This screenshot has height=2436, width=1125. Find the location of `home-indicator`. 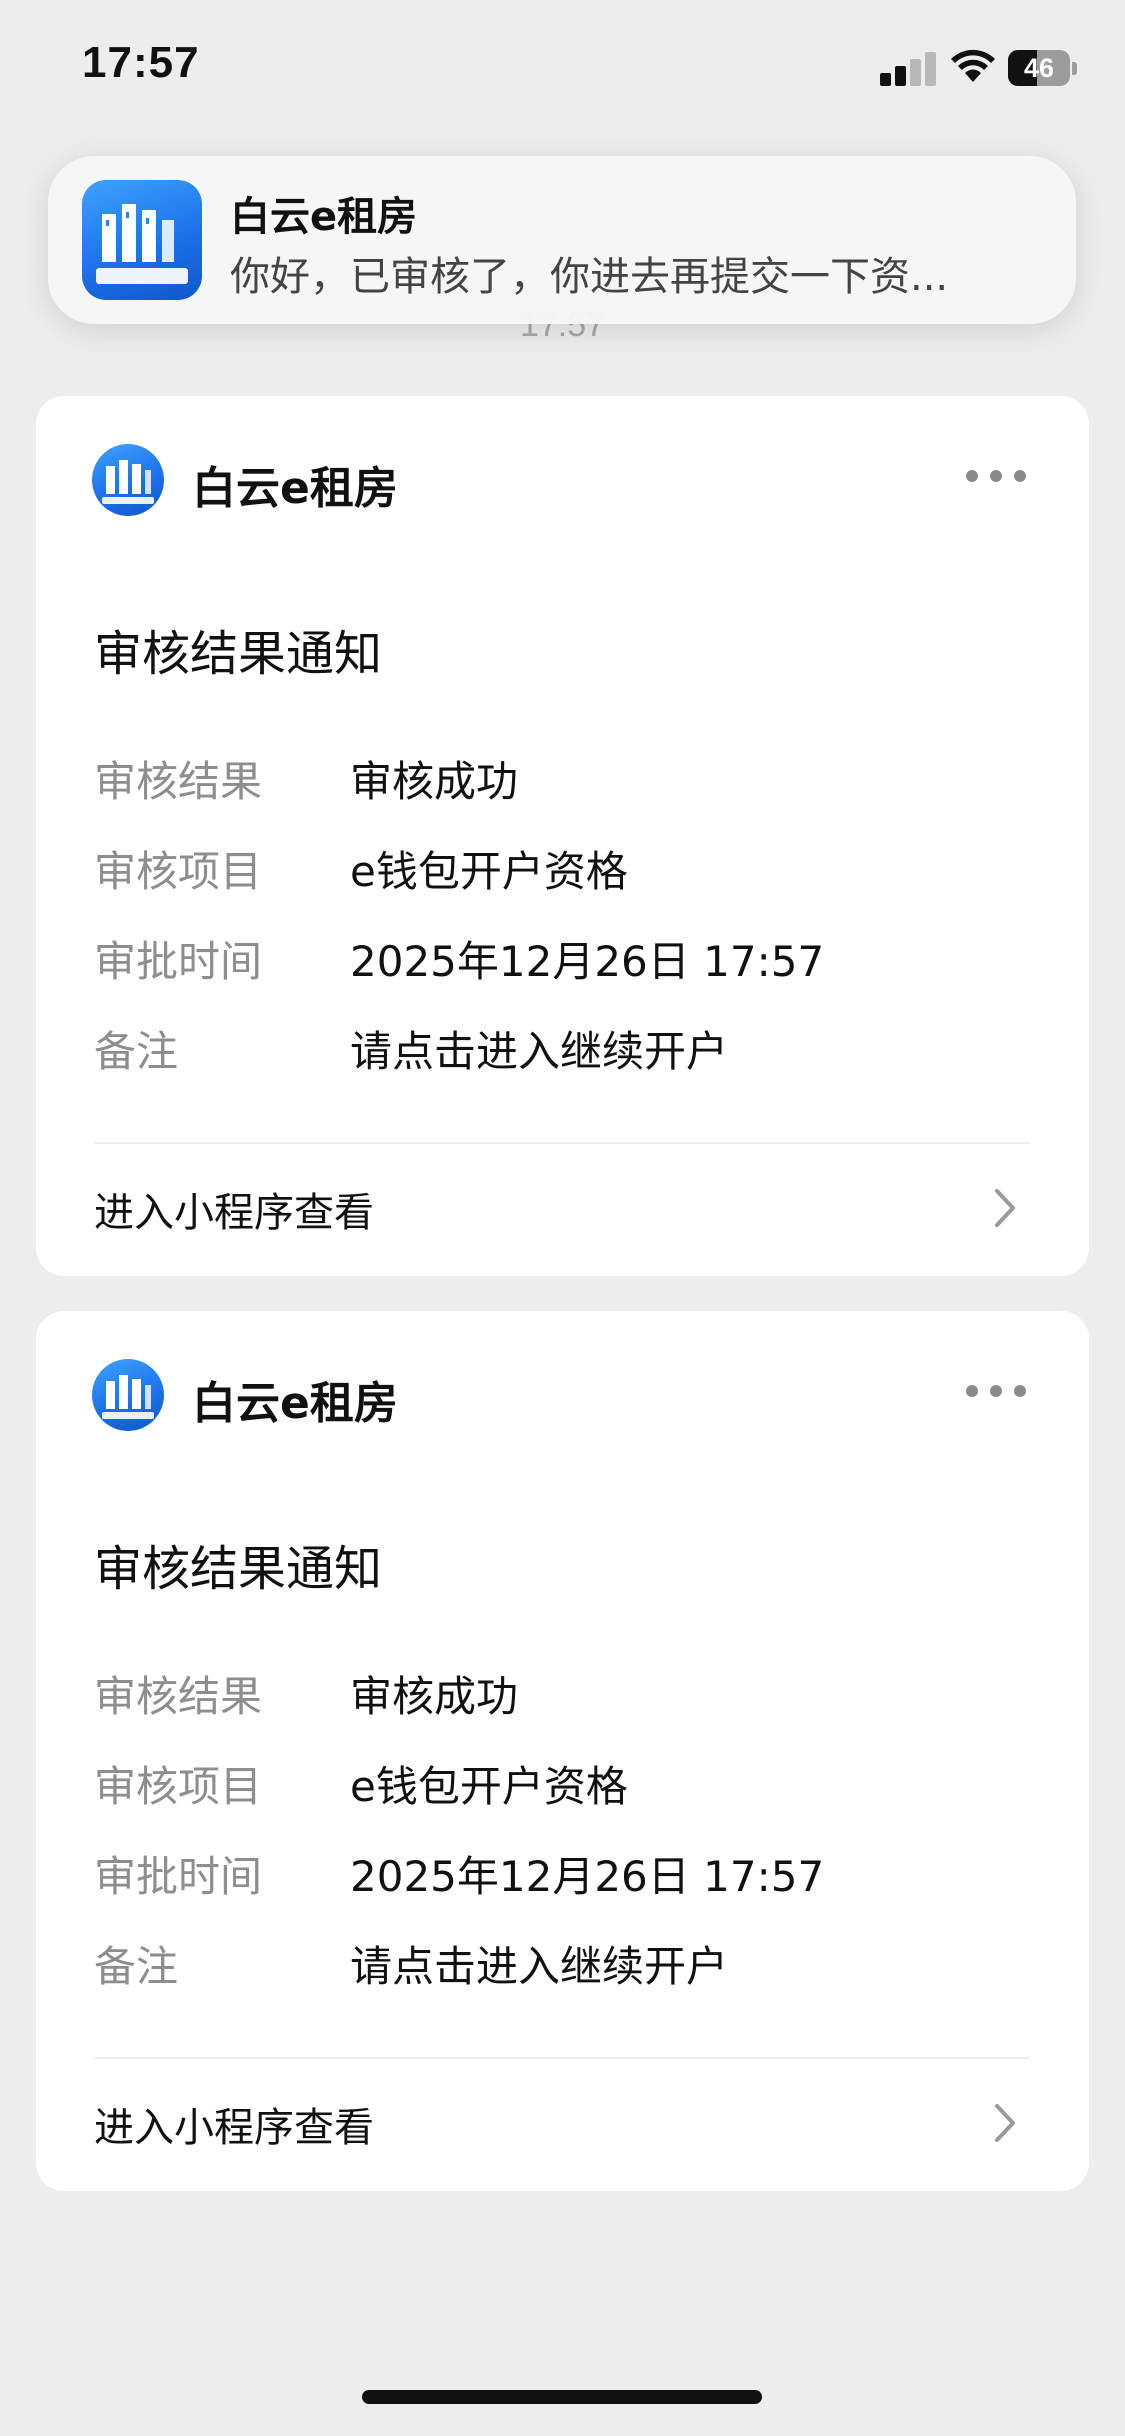

home-indicator is located at coordinates (562, 2397).